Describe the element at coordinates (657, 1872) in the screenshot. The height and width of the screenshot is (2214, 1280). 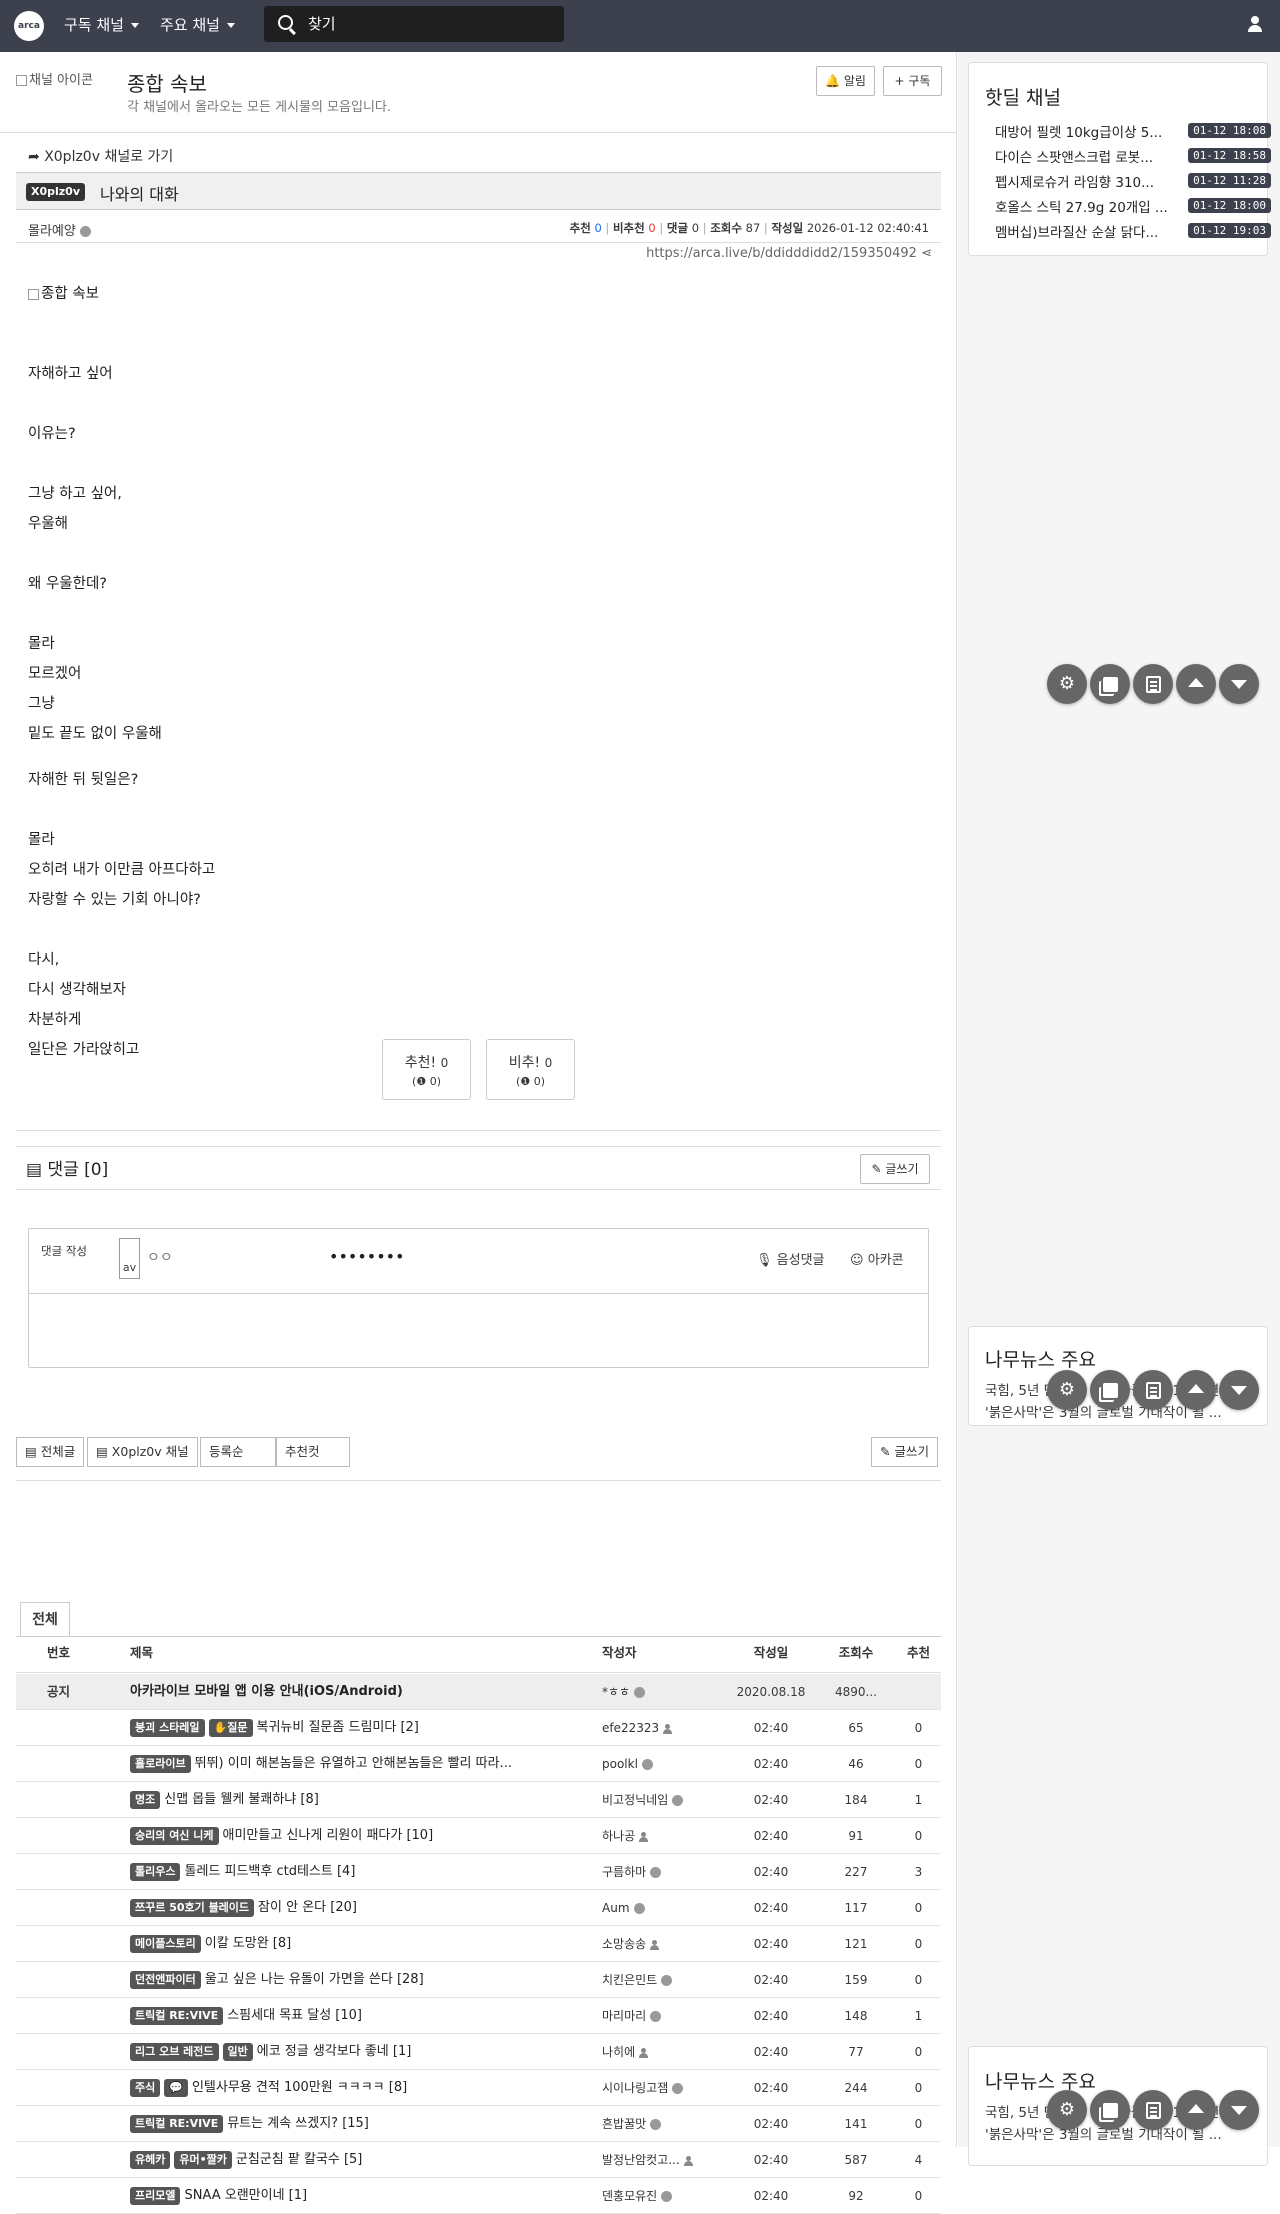
I see `post-author: 구름하마` at that location.